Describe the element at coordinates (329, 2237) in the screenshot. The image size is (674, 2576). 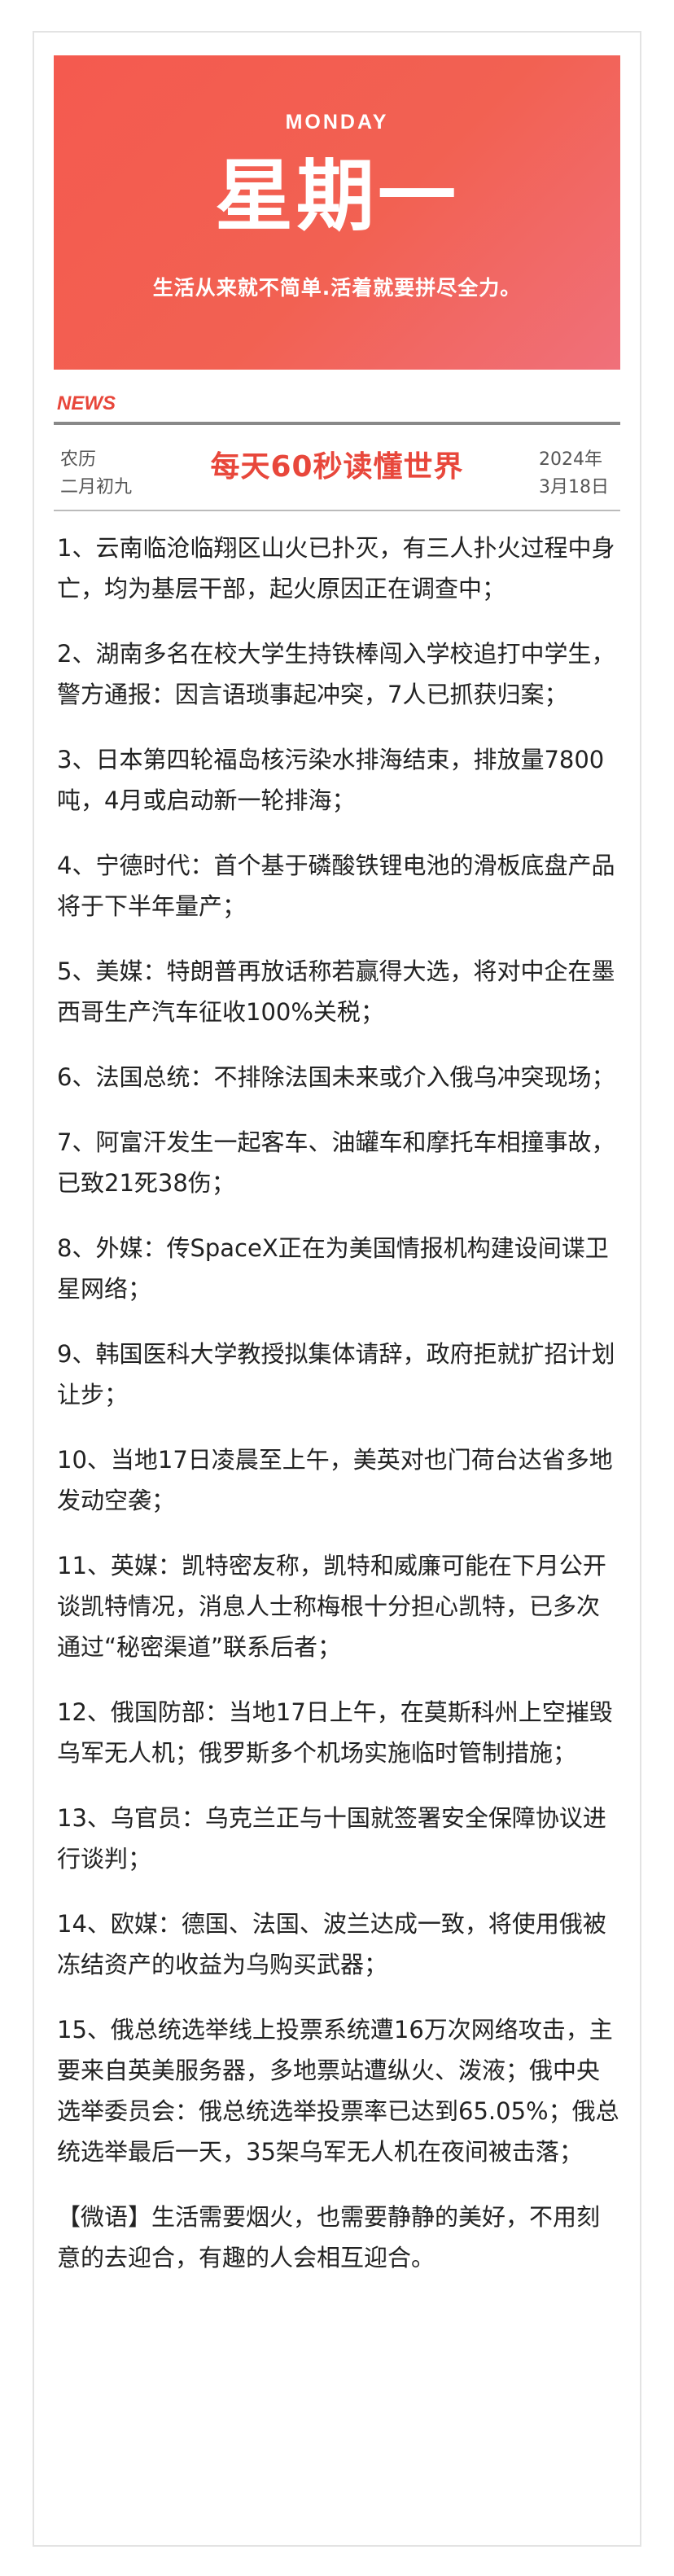
I see `daily-quote-text: 【微语】生活需要烟火，也需要静静的美好，不用刻意的去迎合，有趣的人会相互迎合。` at that location.